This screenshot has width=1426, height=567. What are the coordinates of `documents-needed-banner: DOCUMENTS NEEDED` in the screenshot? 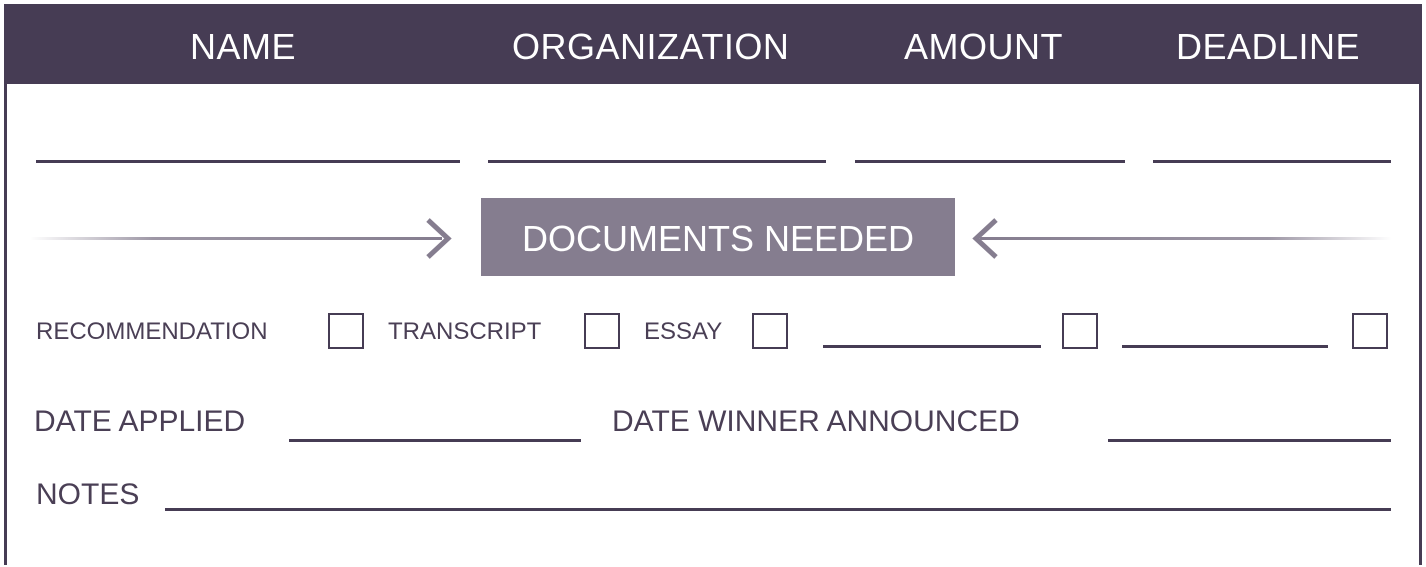 It's located at (718, 237).